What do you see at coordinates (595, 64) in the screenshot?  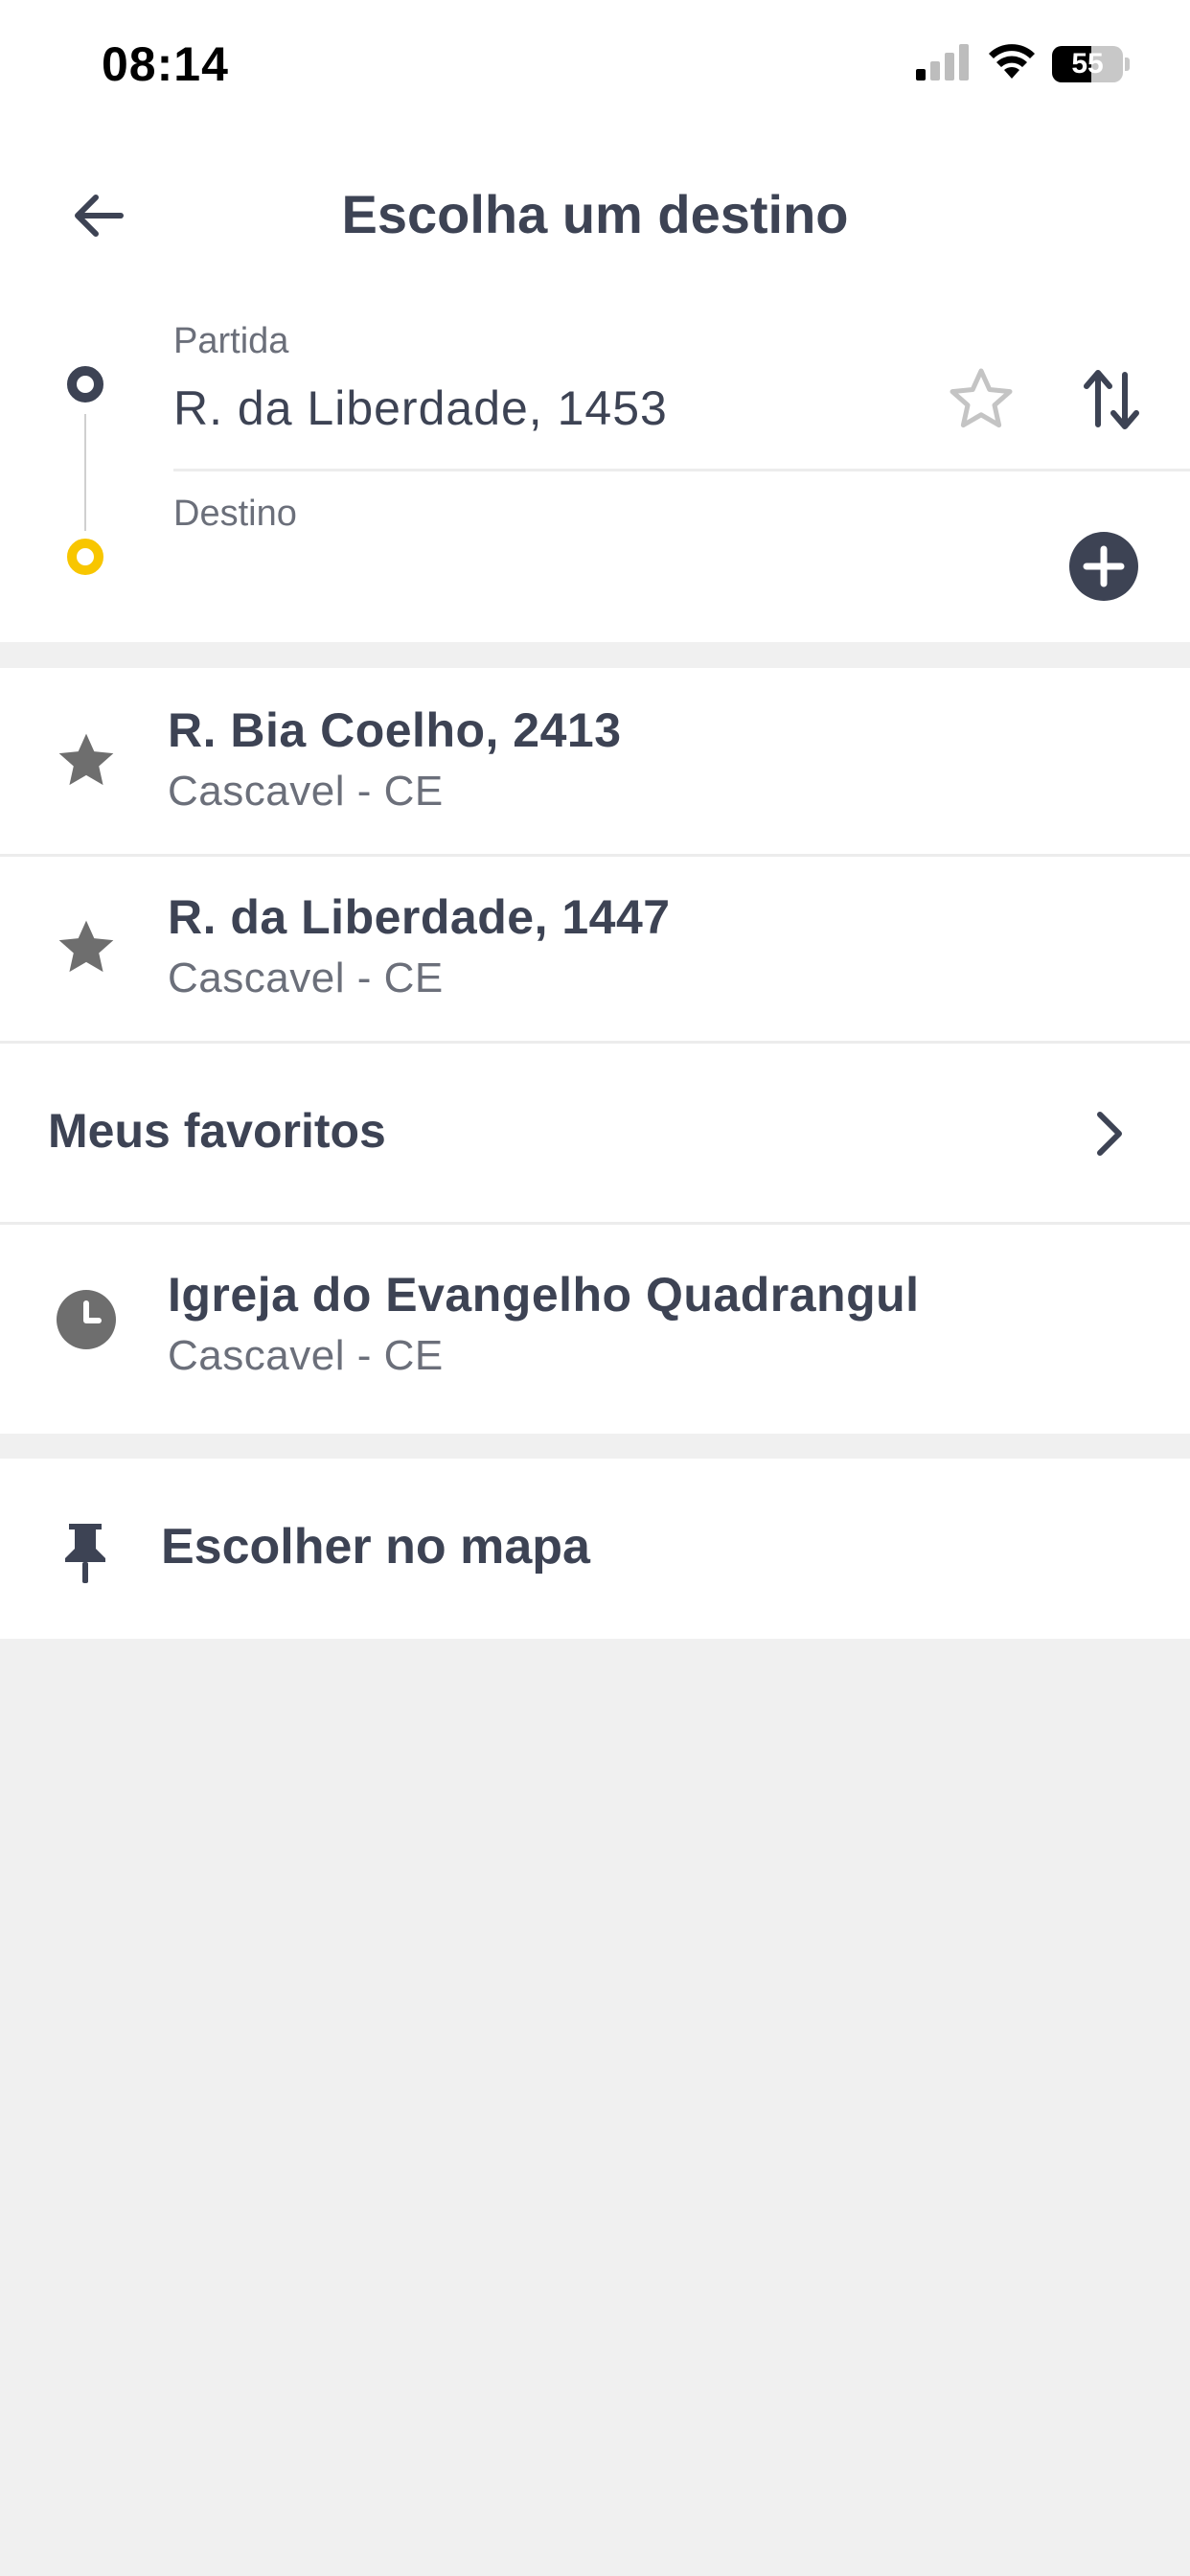 I see `status-bar: 08:14 55` at bounding box center [595, 64].